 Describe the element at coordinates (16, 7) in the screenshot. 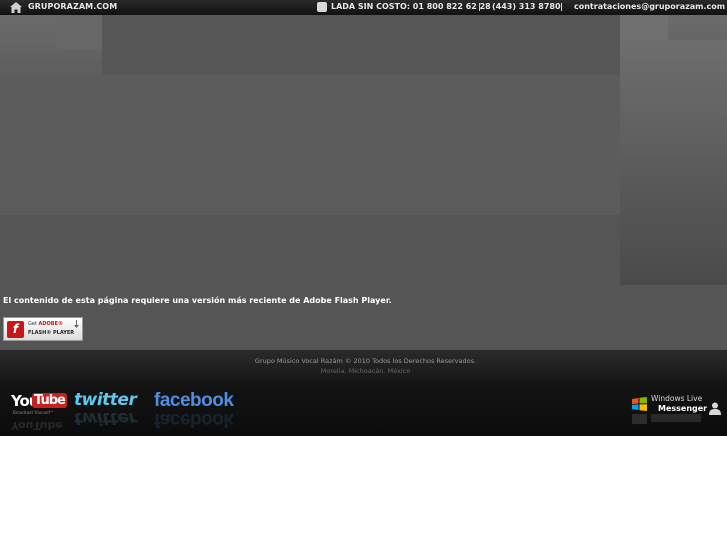

I see `home-icon` at that location.